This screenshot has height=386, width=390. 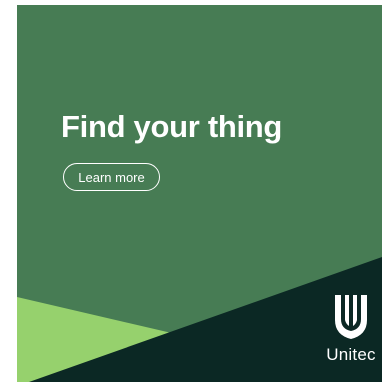 I want to click on unitec-logo: Unitec, so click(x=351, y=333).